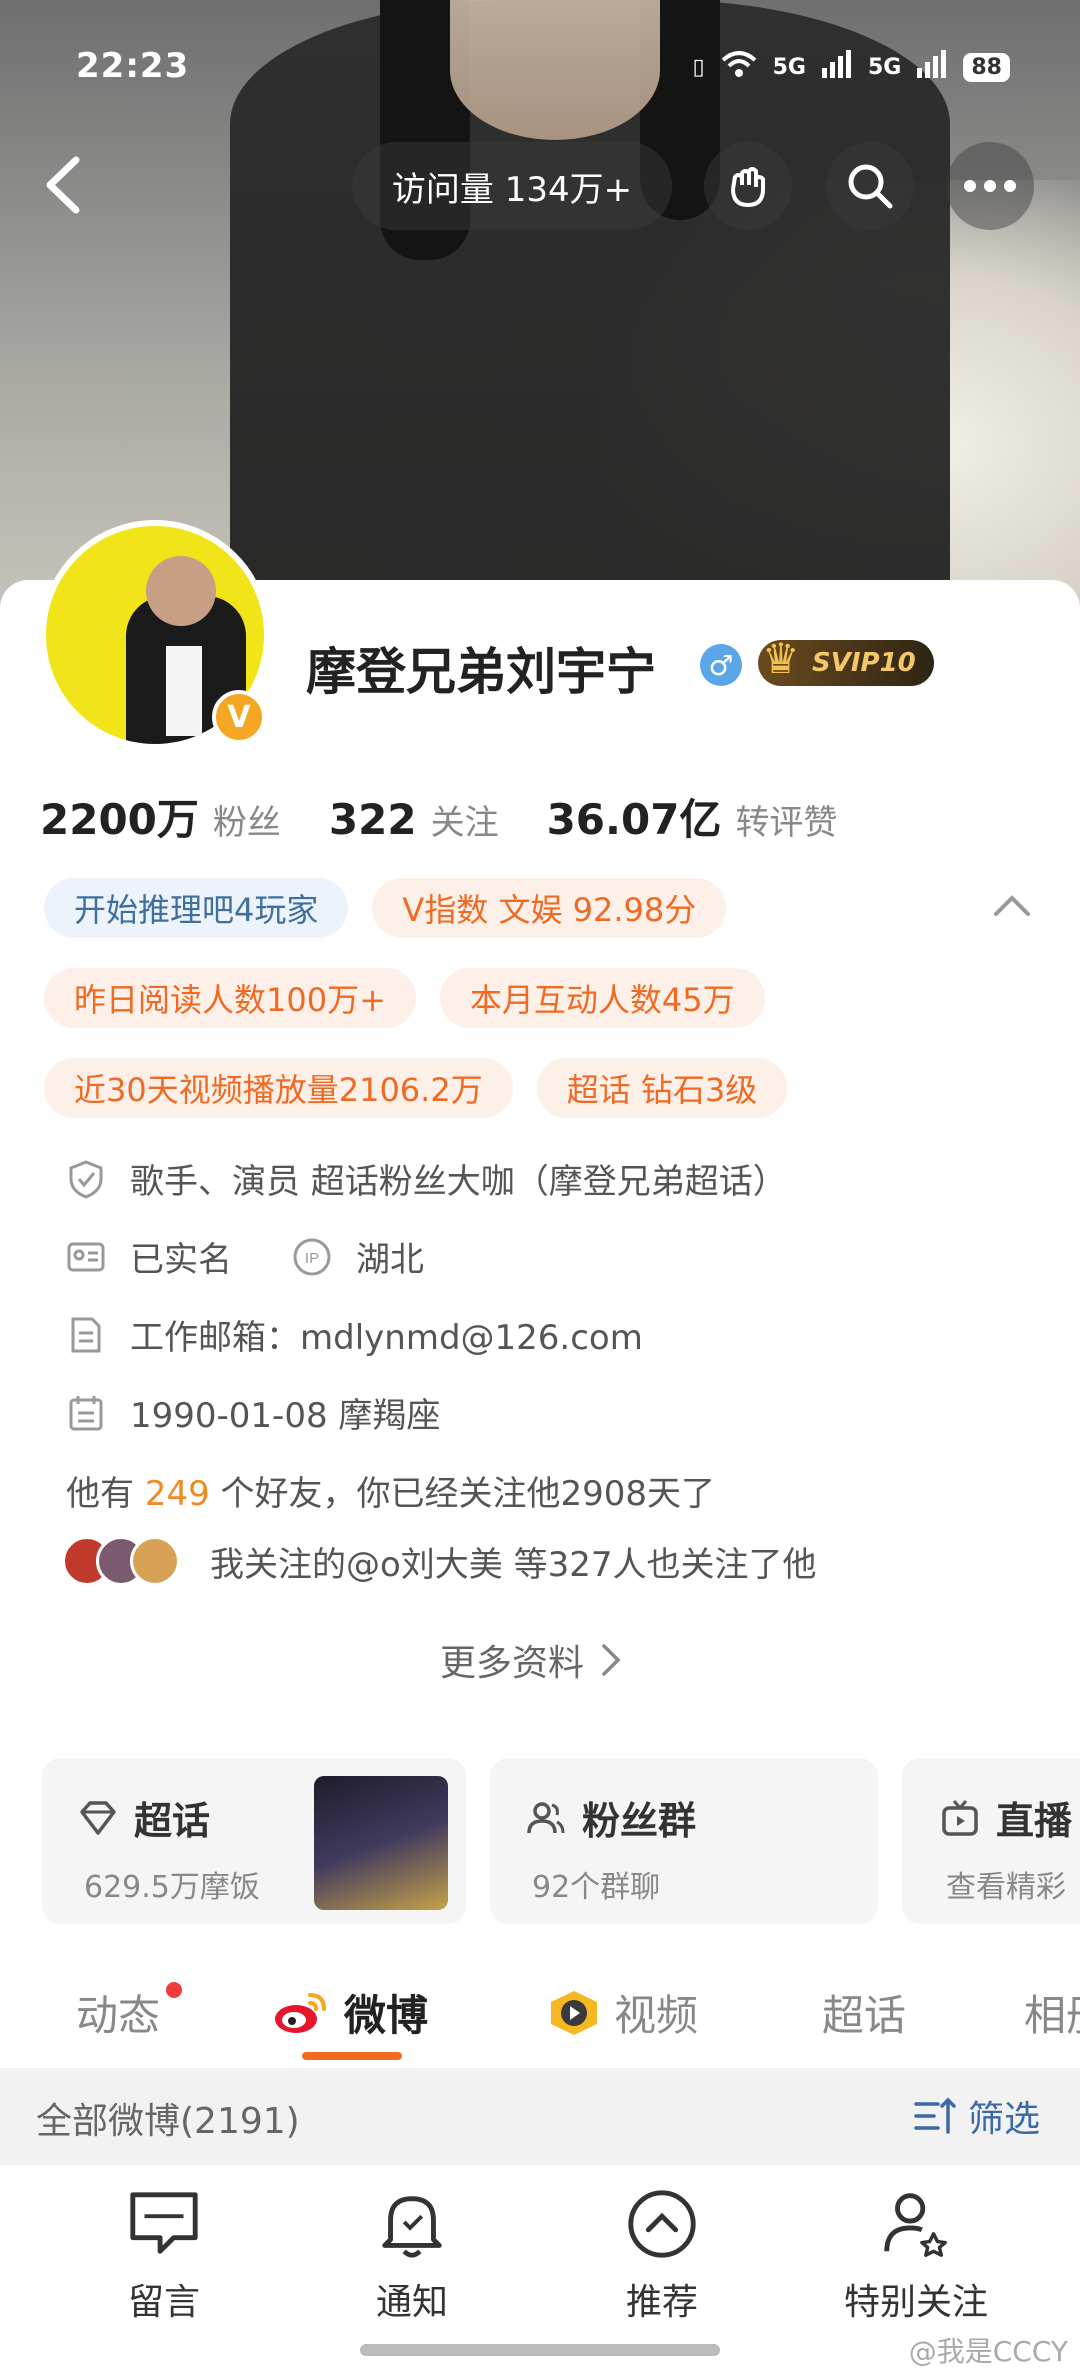  Describe the element at coordinates (846, 660) in the screenshot. I see `svip-badge: SVIP10` at that location.